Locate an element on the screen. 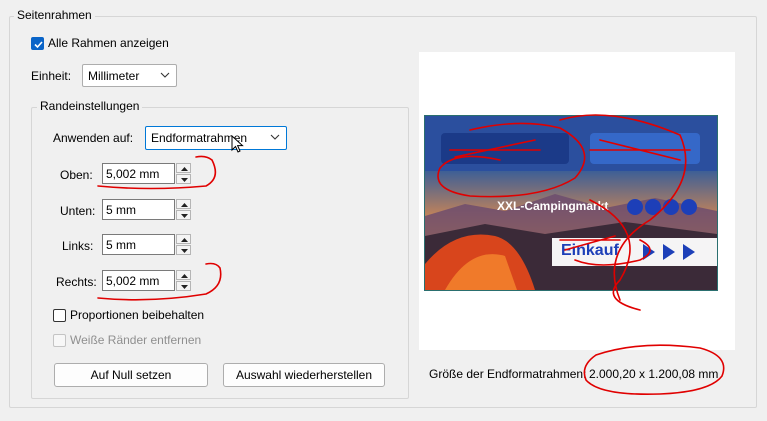 This screenshot has height=421, width=767. right-margin-stepper is located at coordinates (183, 280).